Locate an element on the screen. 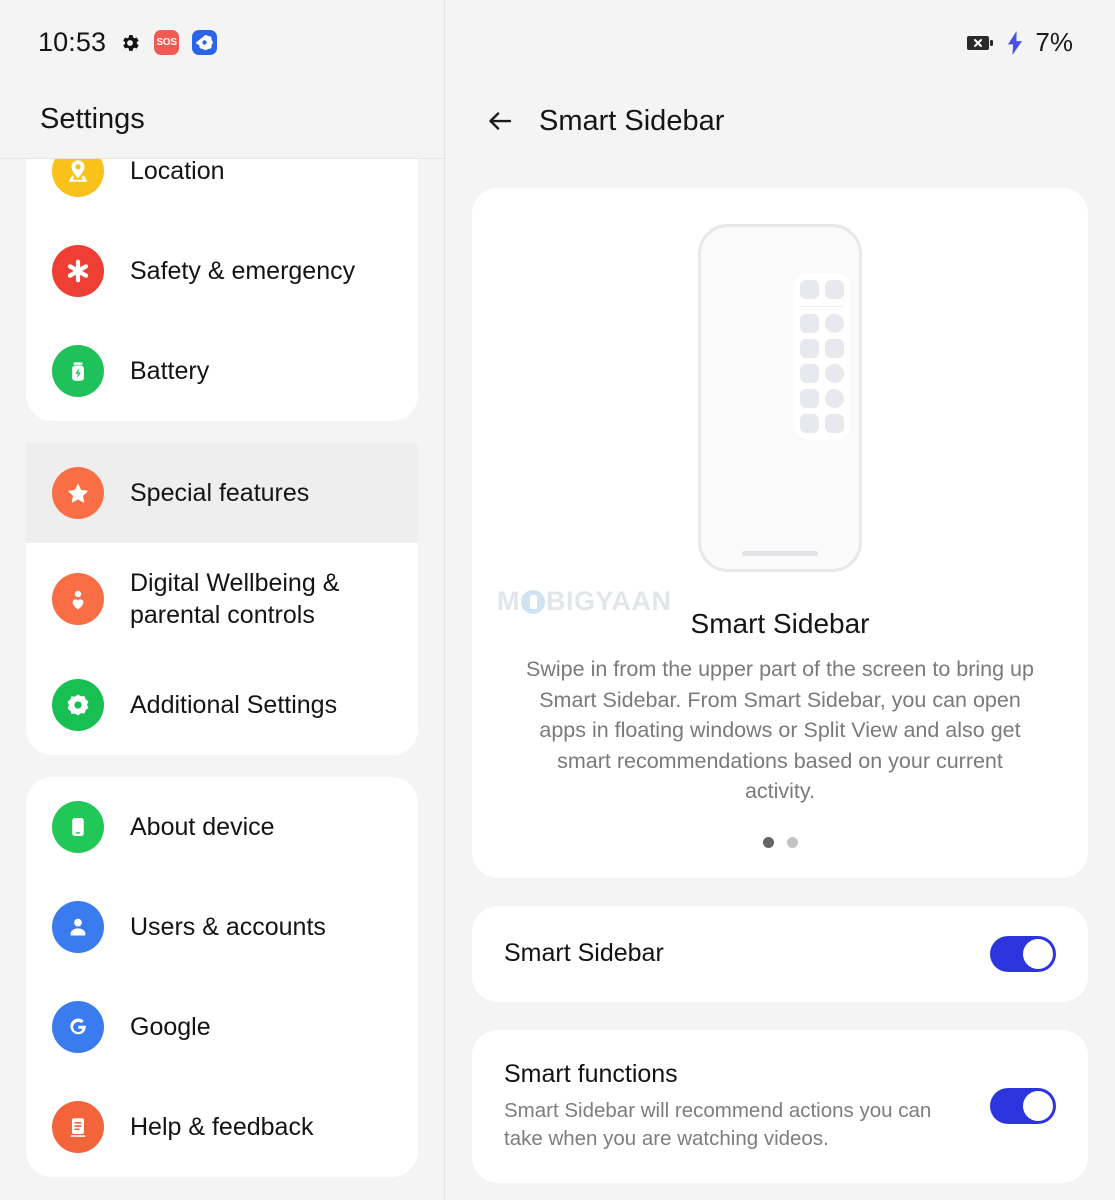 This screenshot has height=1200, width=1115. setting-row-smart-sidebar: Smart Sidebar is located at coordinates (780, 953).